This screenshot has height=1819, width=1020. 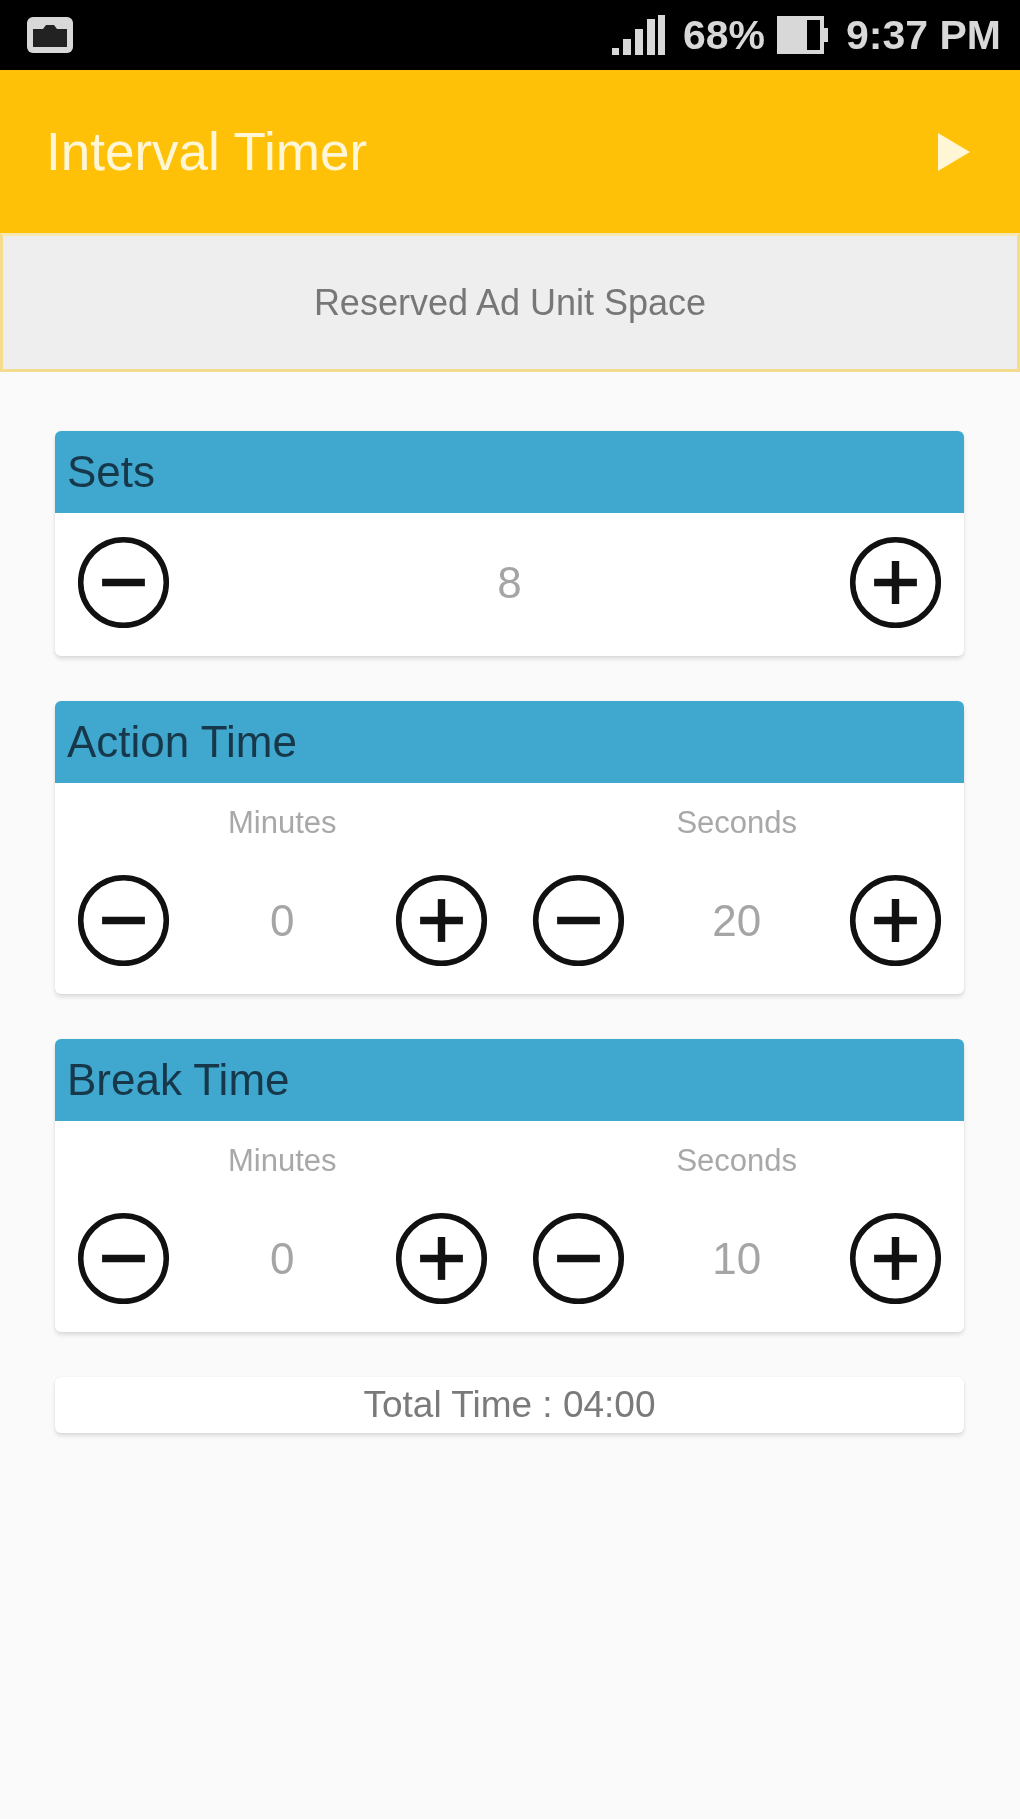 I want to click on camera-icon, so click(x=50, y=35).